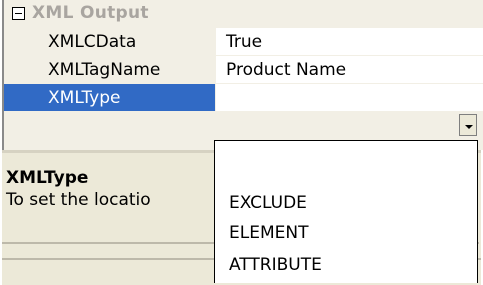  What do you see at coordinates (468, 125) in the screenshot?
I see `chevron-down-icon` at bounding box center [468, 125].